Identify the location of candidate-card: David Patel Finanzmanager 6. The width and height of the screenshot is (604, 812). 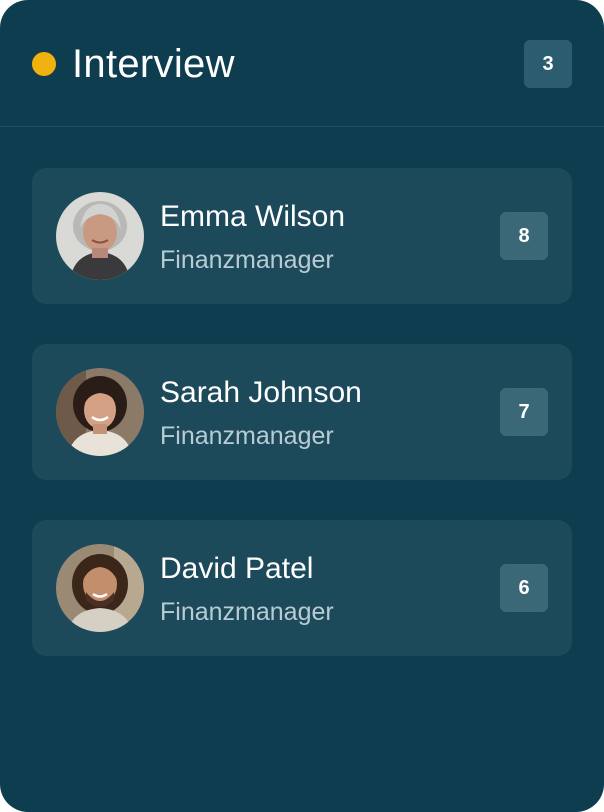
(302, 588).